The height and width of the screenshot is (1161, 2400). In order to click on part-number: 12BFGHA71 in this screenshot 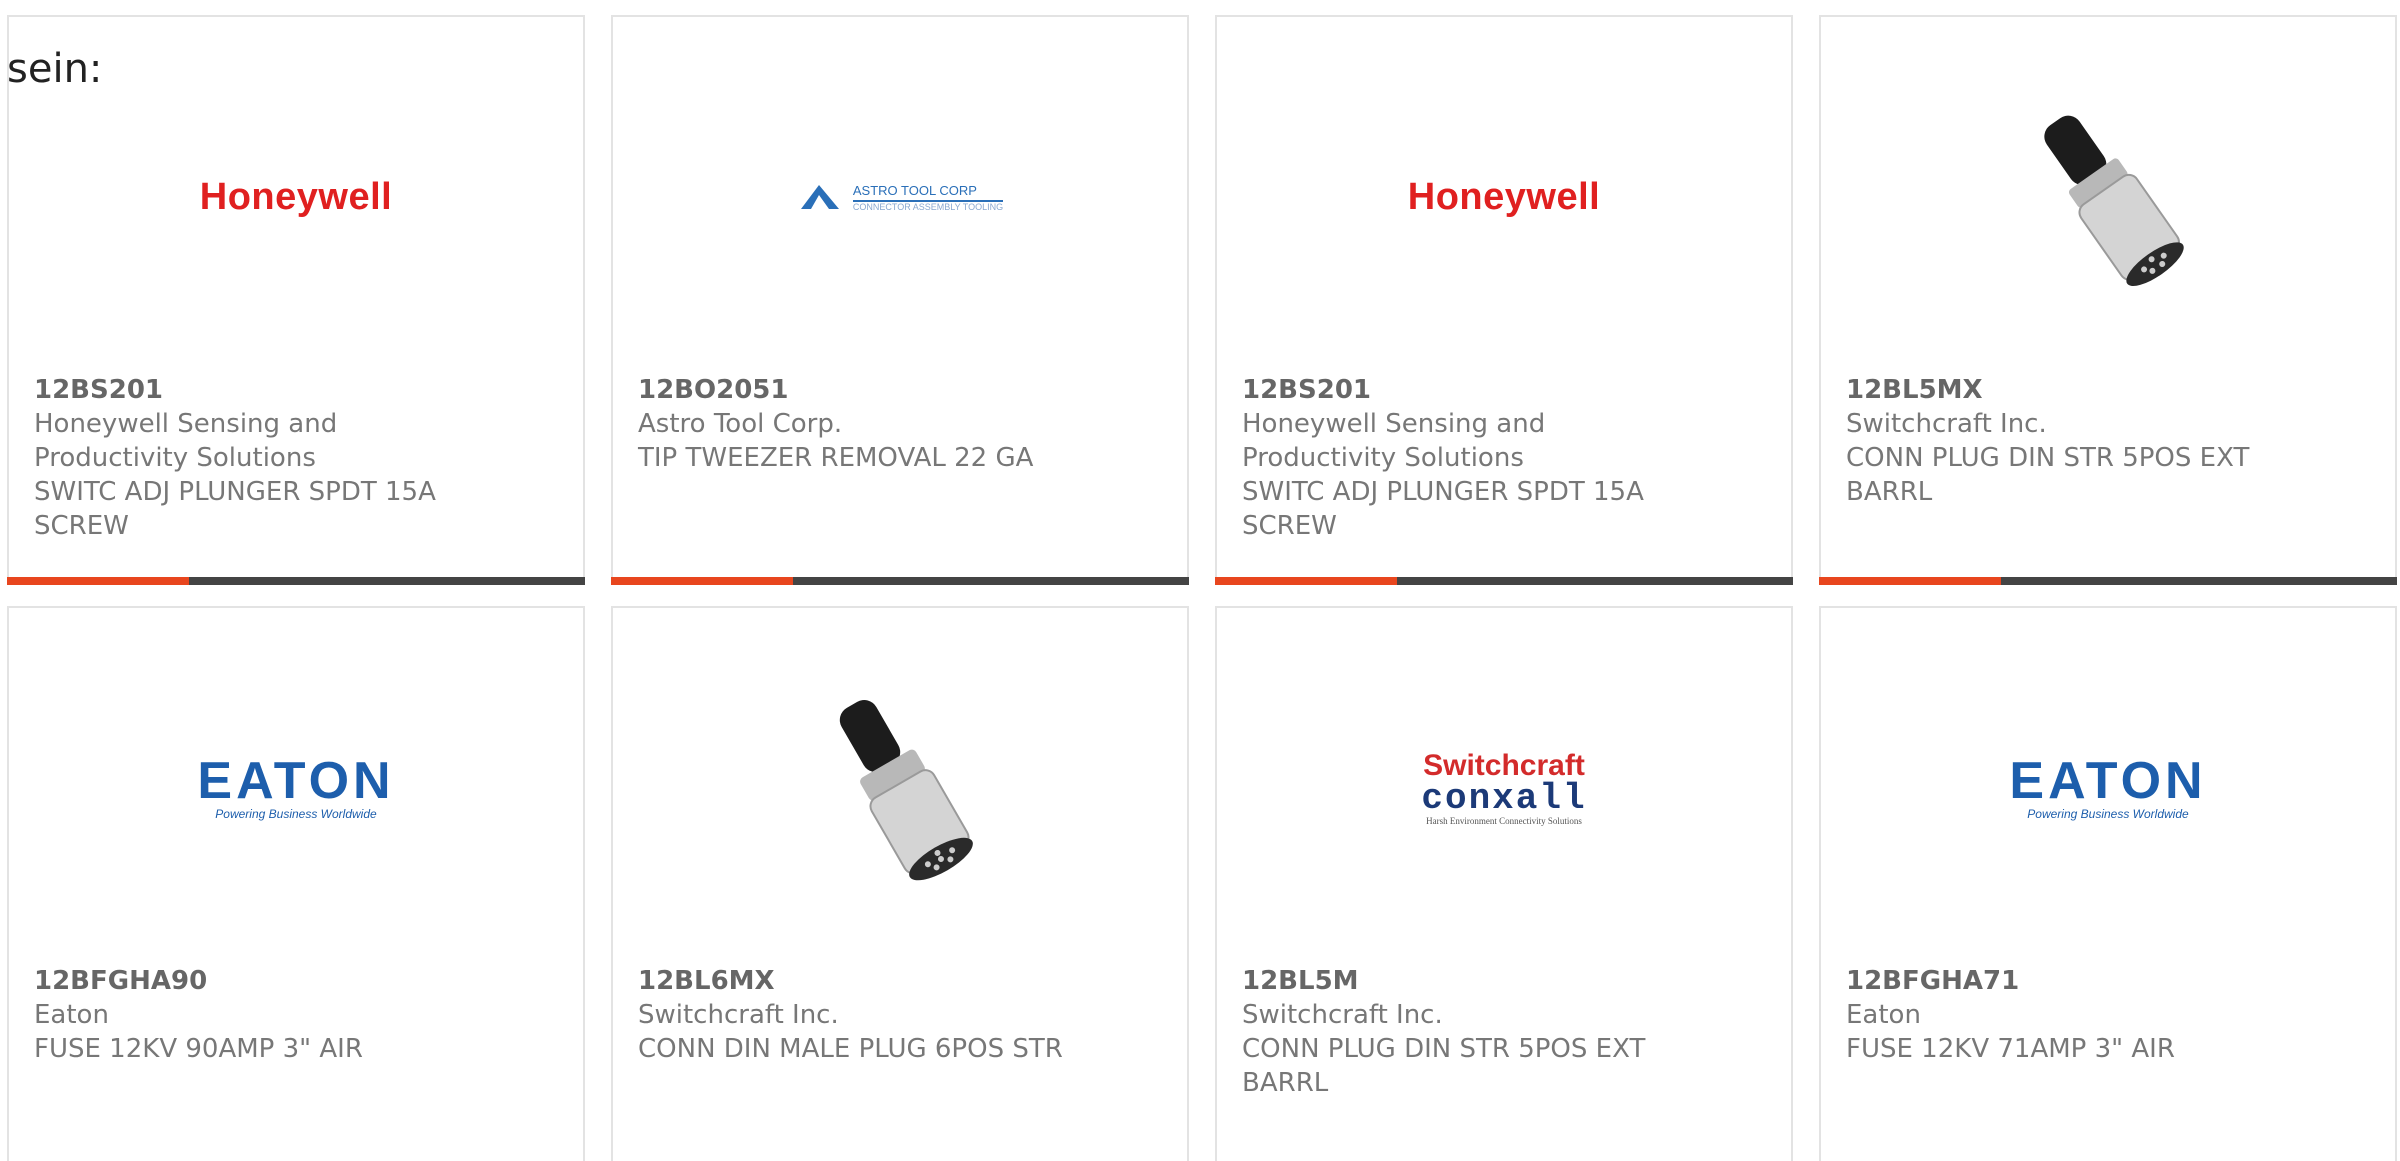, I will do `click(2061, 981)`.